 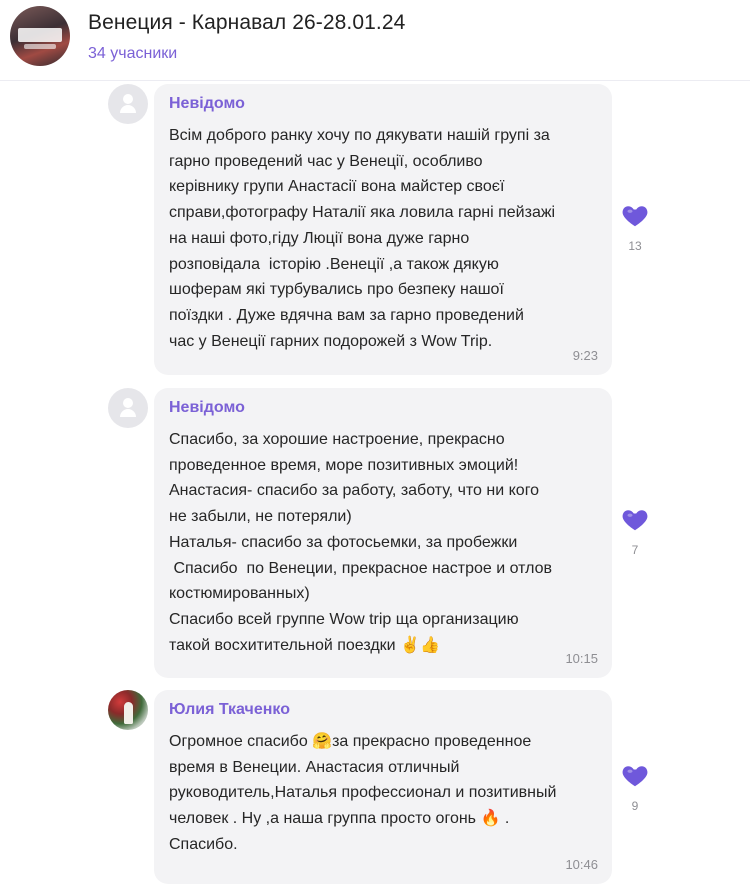 I want to click on group-avatar, so click(x=40, y=36).